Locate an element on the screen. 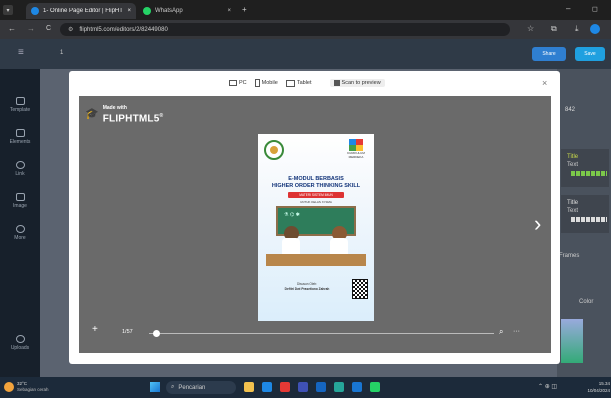  thumbnail is located at coordinates (572, 341).